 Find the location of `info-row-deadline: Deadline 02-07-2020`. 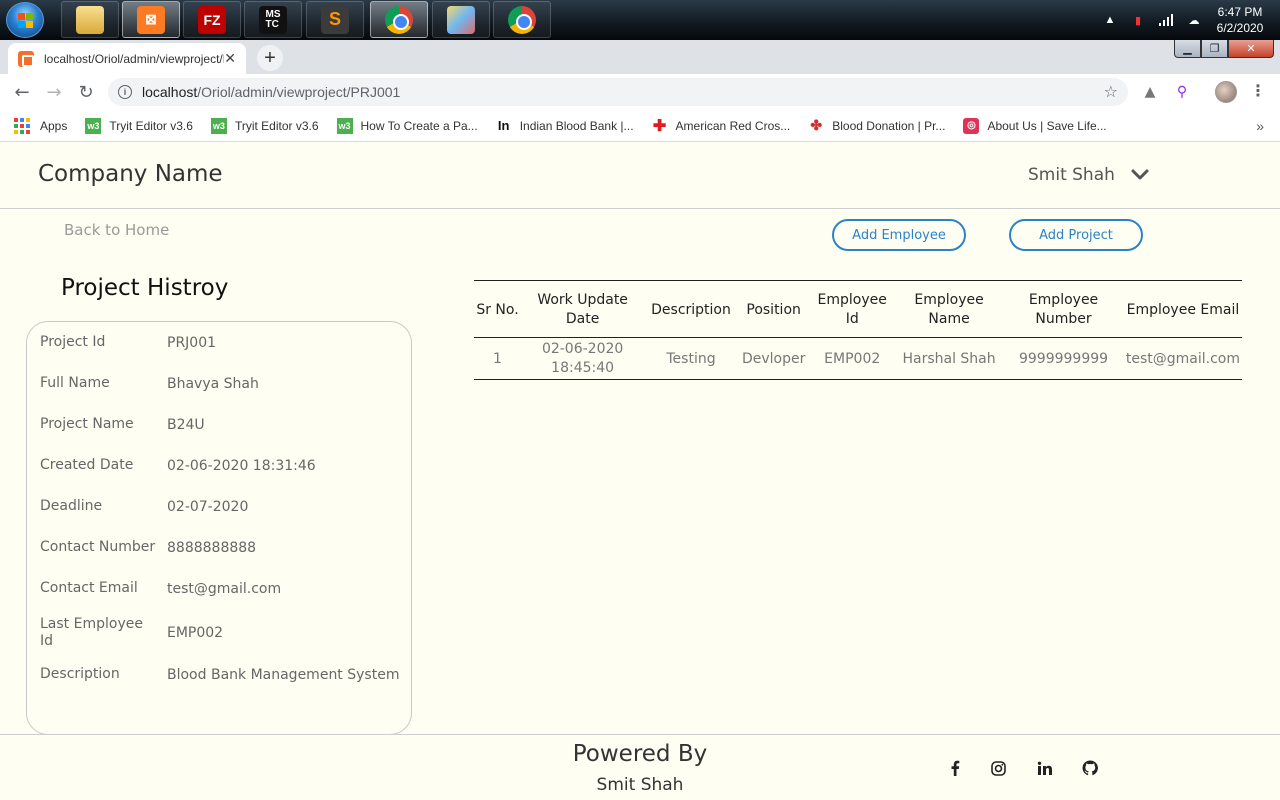

info-row-deadline: Deadline 02-07-2020 is located at coordinates (225, 506).